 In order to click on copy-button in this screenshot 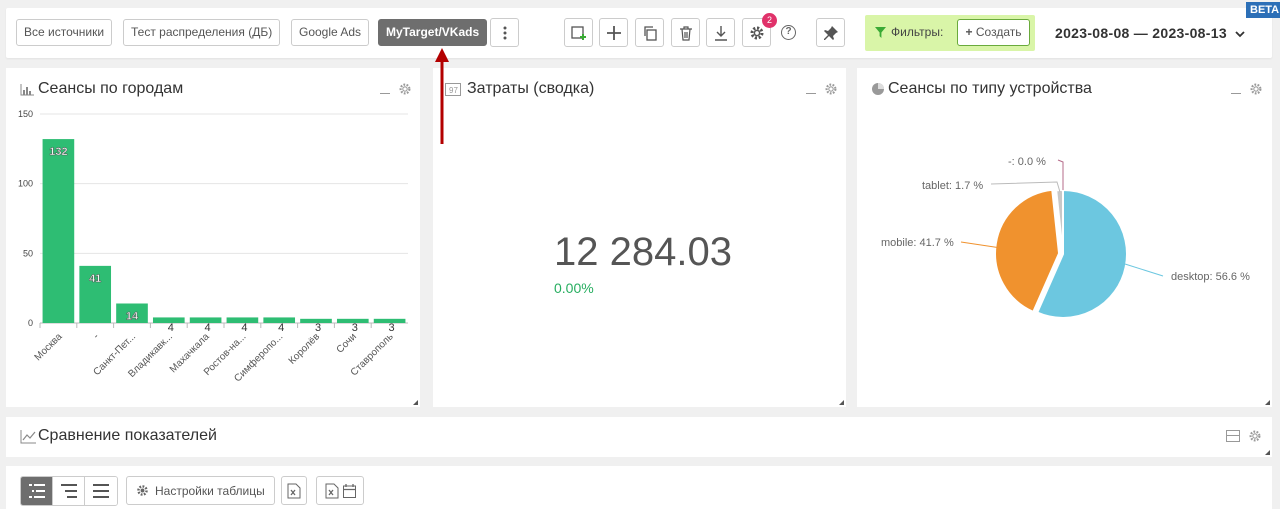, I will do `click(649, 32)`.